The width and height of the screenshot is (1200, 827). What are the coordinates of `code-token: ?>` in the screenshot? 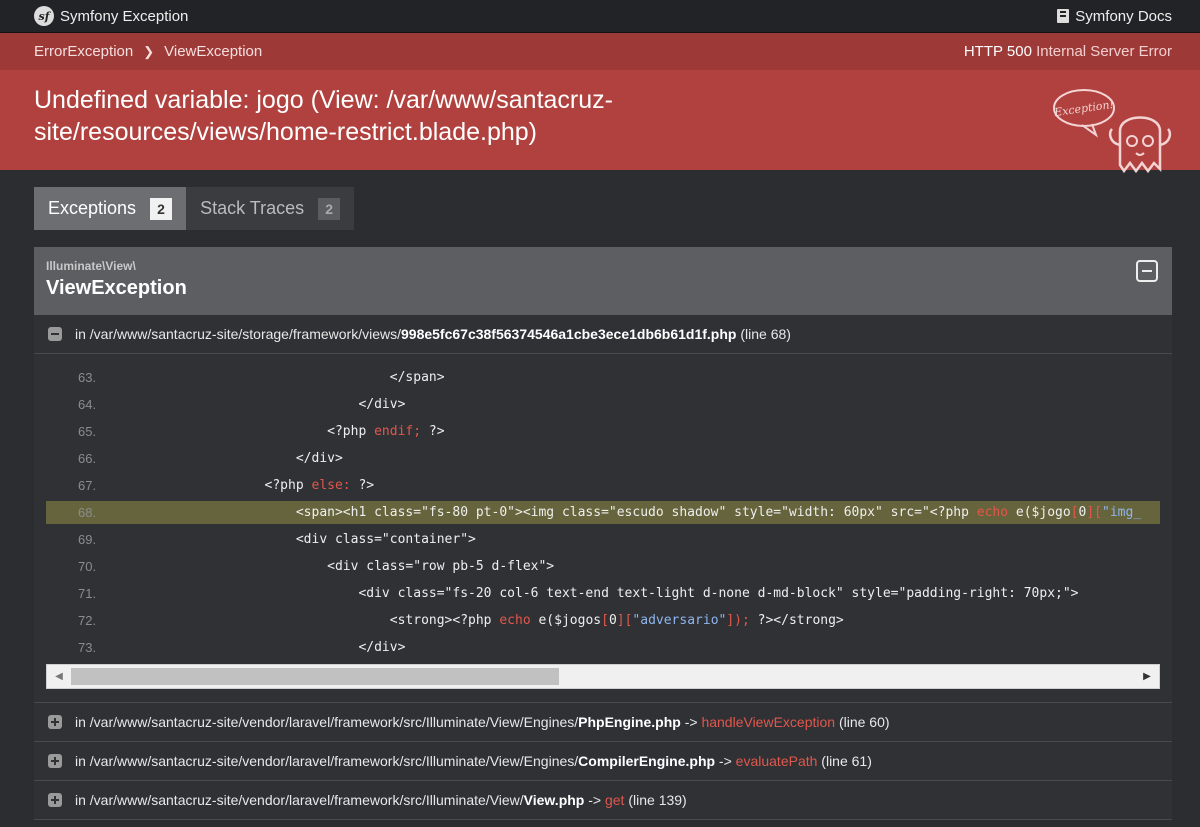 It's located at (362, 485).